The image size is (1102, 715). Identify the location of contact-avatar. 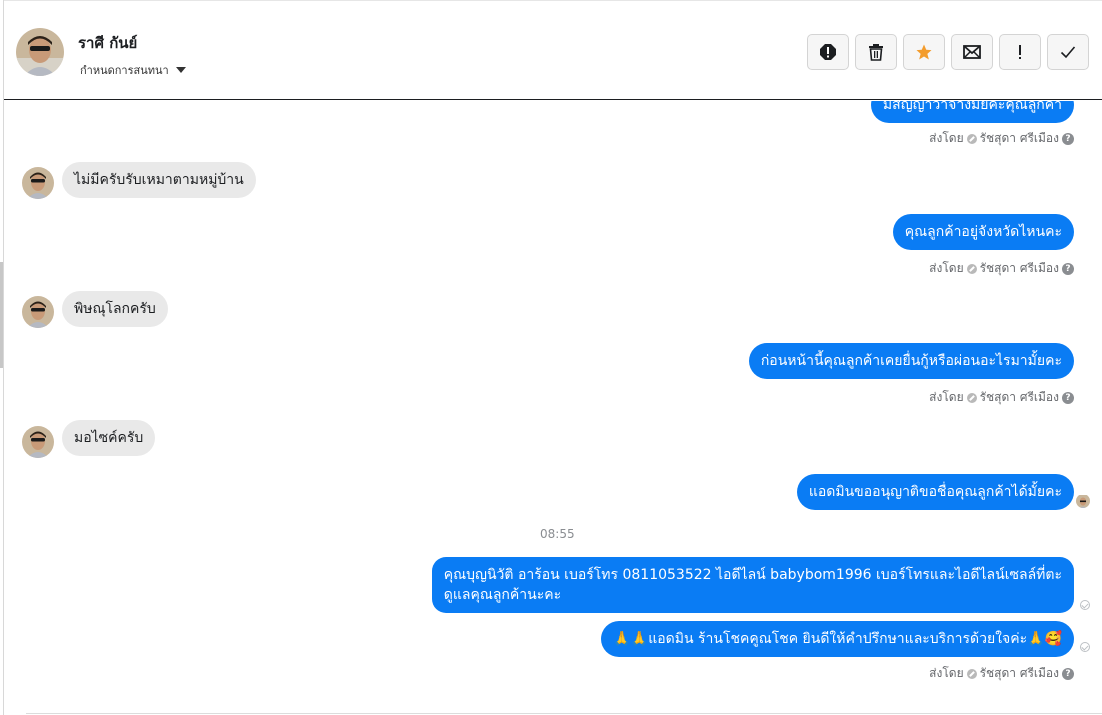
(40, 52).